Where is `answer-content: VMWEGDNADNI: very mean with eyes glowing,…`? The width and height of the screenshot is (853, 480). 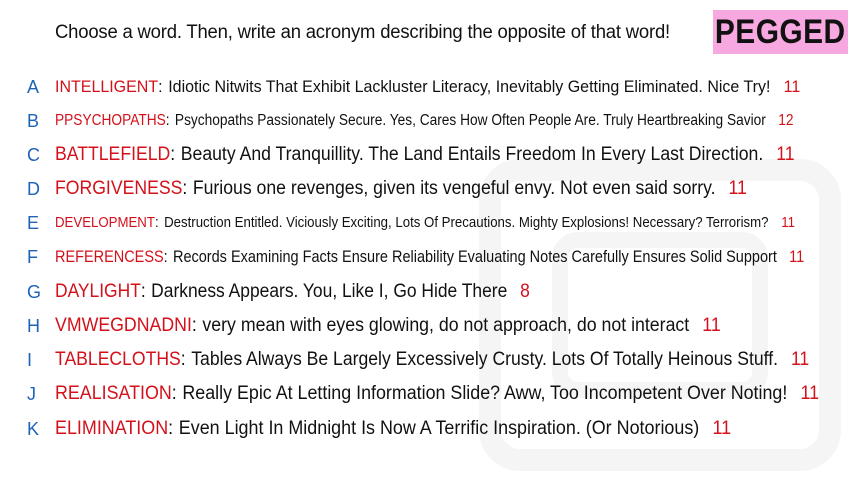
answer-content: VMWEGDNADNI: very mean with eyes glowing,… is located at coordinates (388, 326).